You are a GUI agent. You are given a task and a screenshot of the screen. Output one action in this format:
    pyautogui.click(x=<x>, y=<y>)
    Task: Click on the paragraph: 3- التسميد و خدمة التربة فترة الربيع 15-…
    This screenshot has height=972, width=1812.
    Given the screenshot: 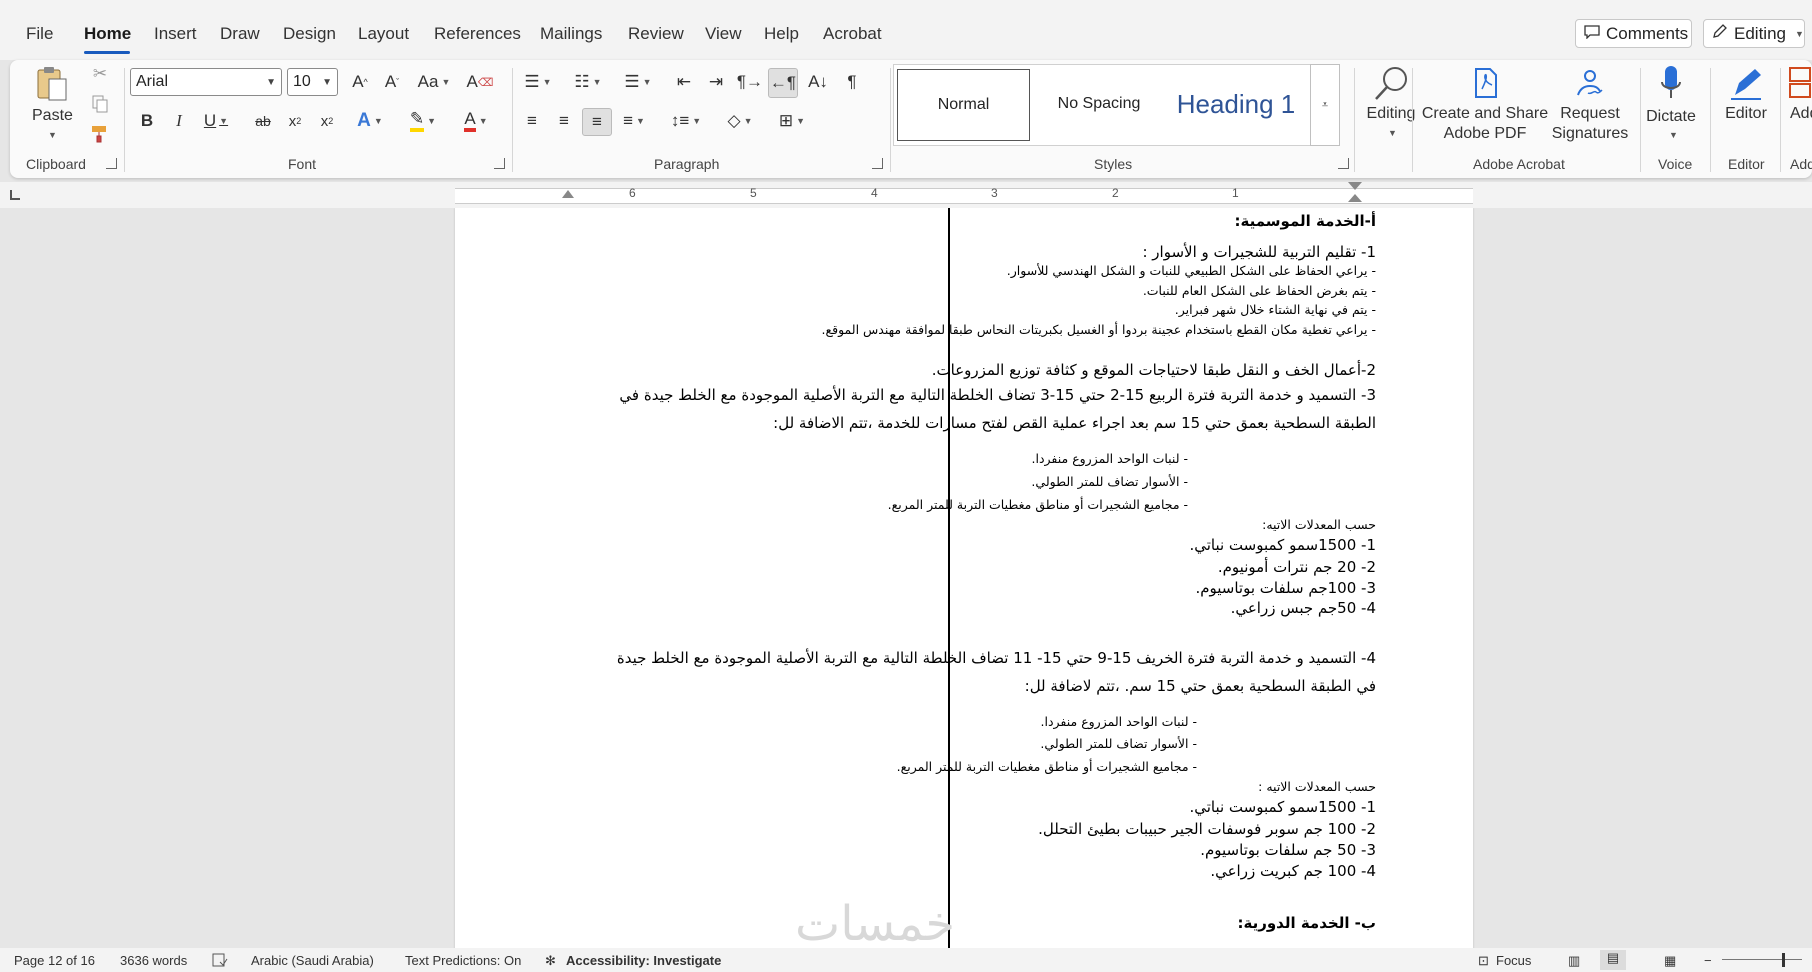 What is the action you would take?
    pyautogui.click(x=997, y=395)
    